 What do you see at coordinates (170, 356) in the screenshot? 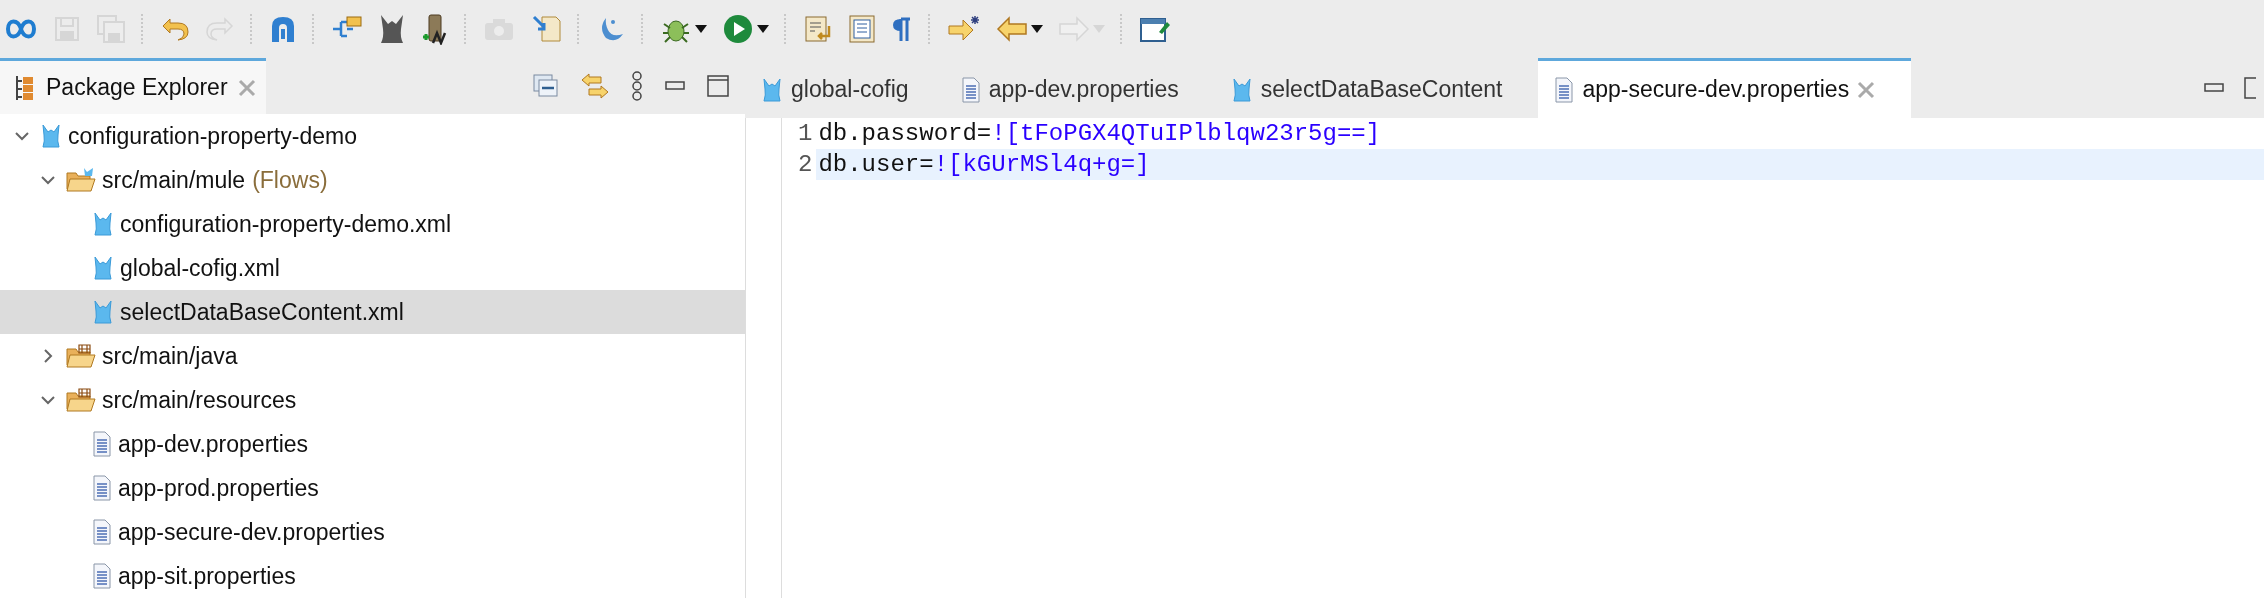
I see `tree-item-label: src/main/java` at bounding box center [170, 356].